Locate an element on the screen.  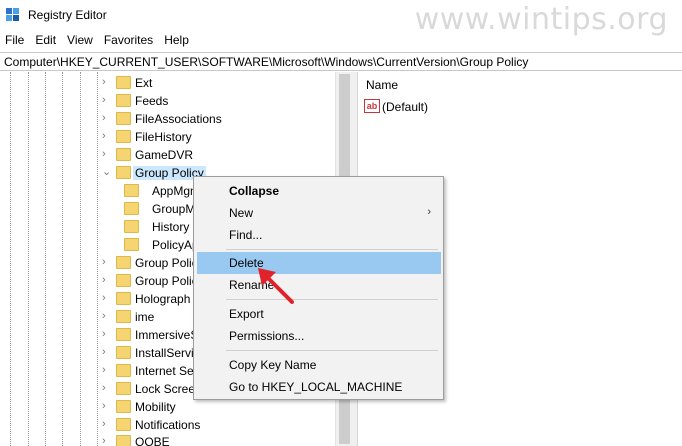
menu-item-label: Go to HKEY_LOCAL_MACHINE is located at coordinates (316, 387).